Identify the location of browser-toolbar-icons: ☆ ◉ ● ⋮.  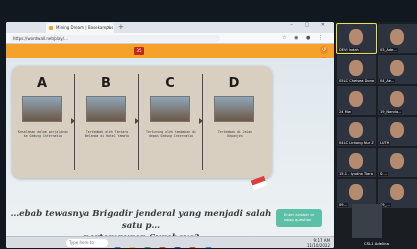
(304, 38).